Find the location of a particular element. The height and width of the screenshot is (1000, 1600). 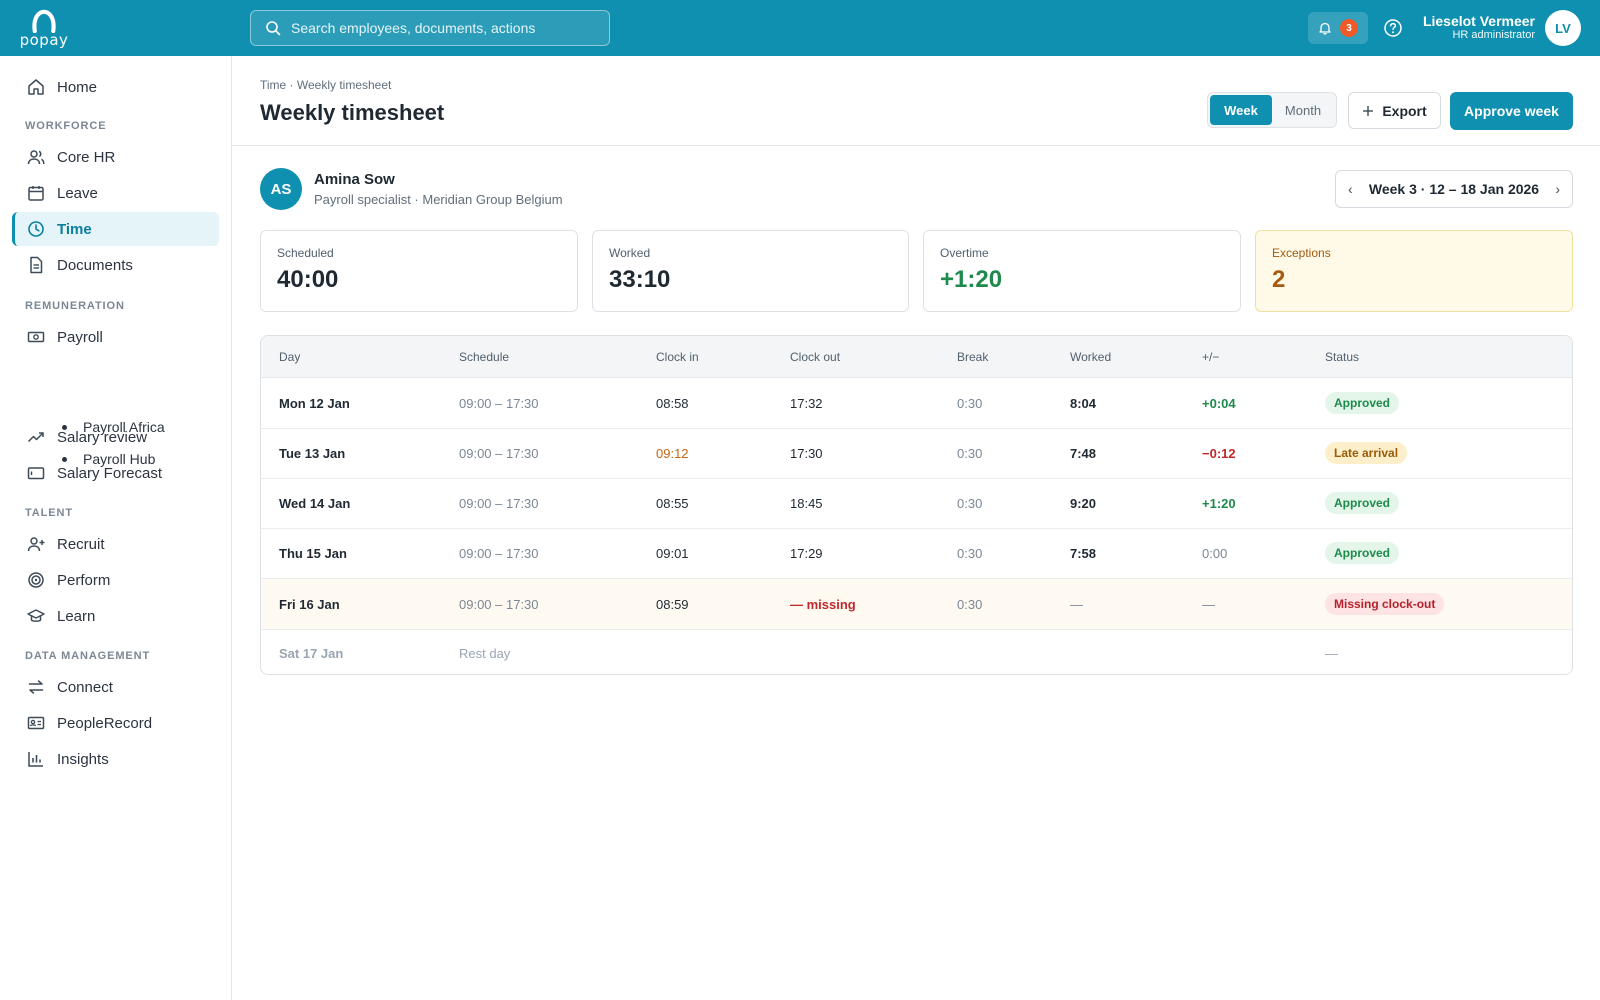

stat-card-exceptions: Exceptions 2 is located at coordinates (1414, 271).